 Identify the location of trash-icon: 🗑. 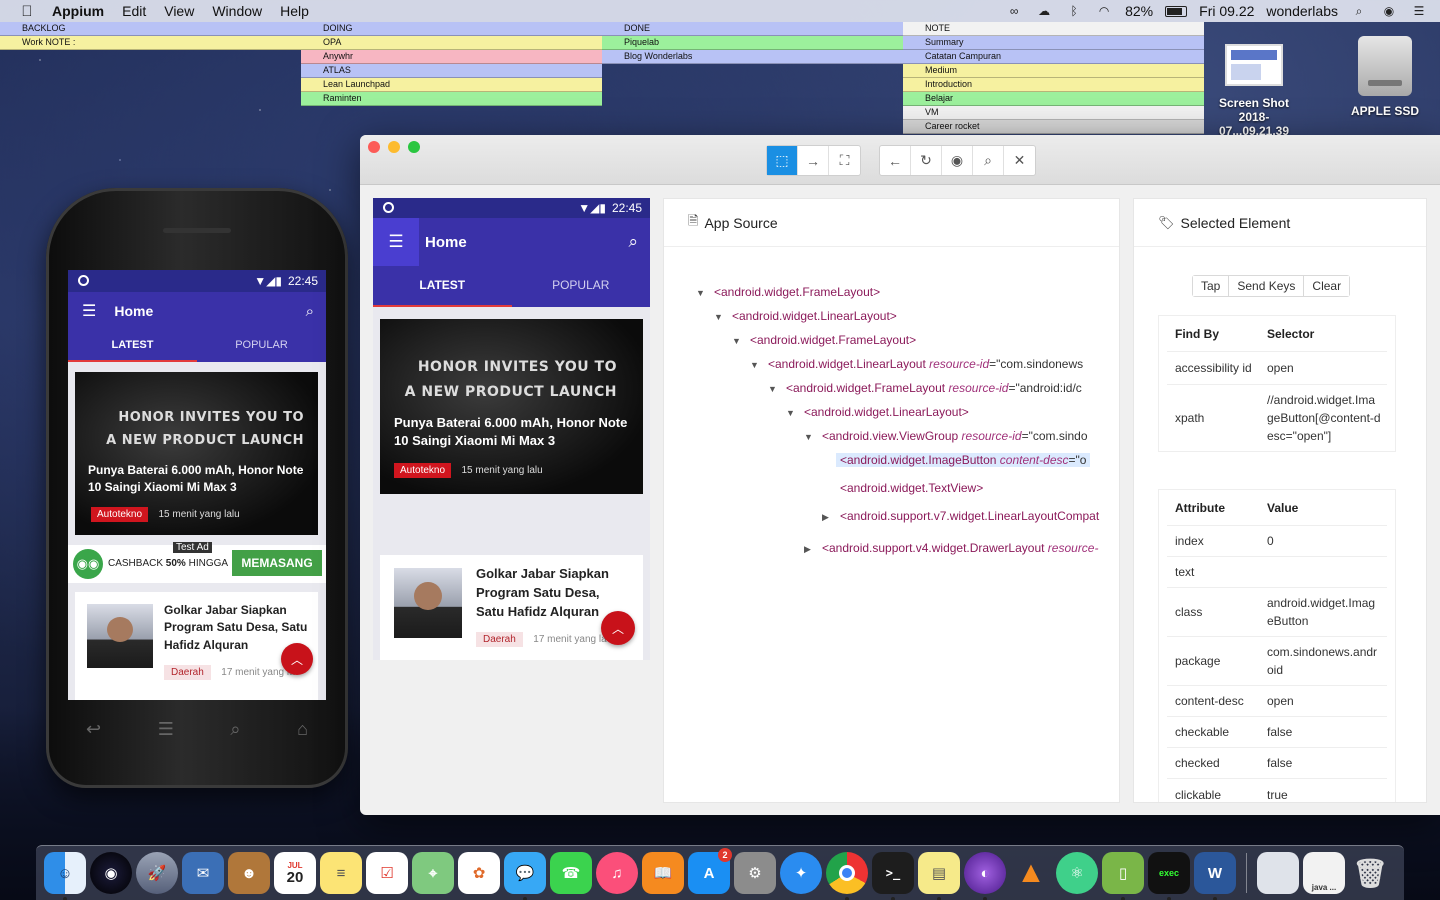
(1370, 873).